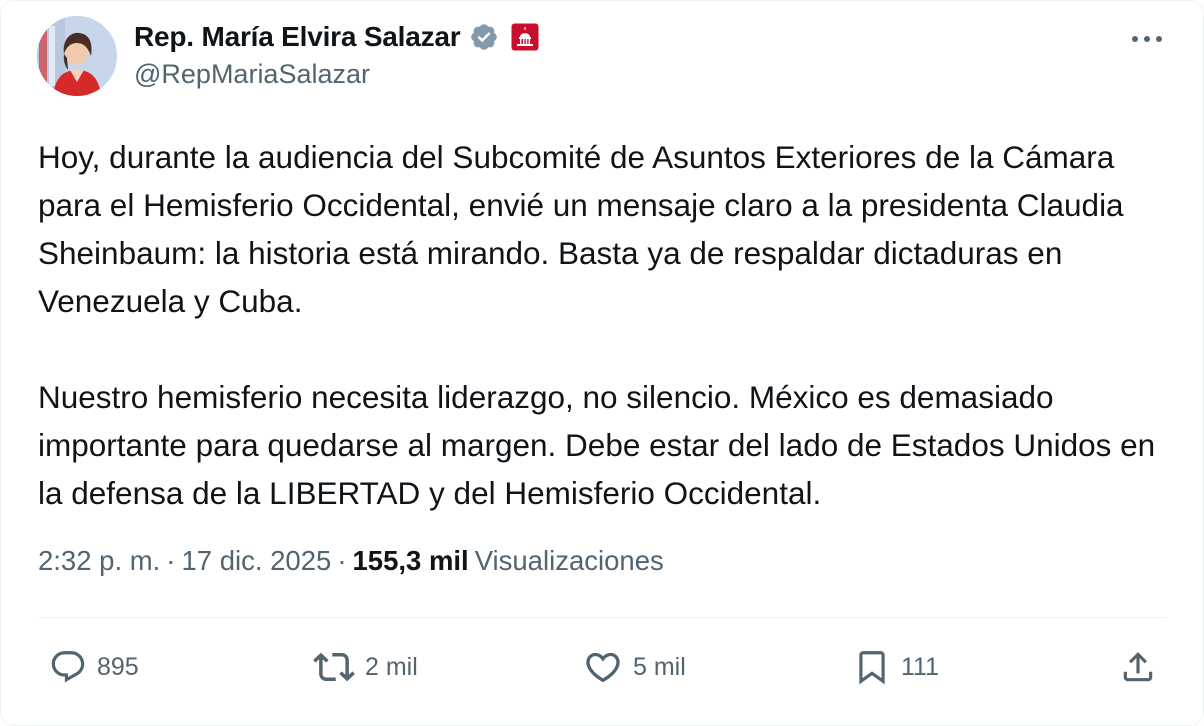 The image size is (1204, 726). Describe the element at coordinates (569, 561) in the screenshot. I see `views-label: Visualizaciones` at that location.